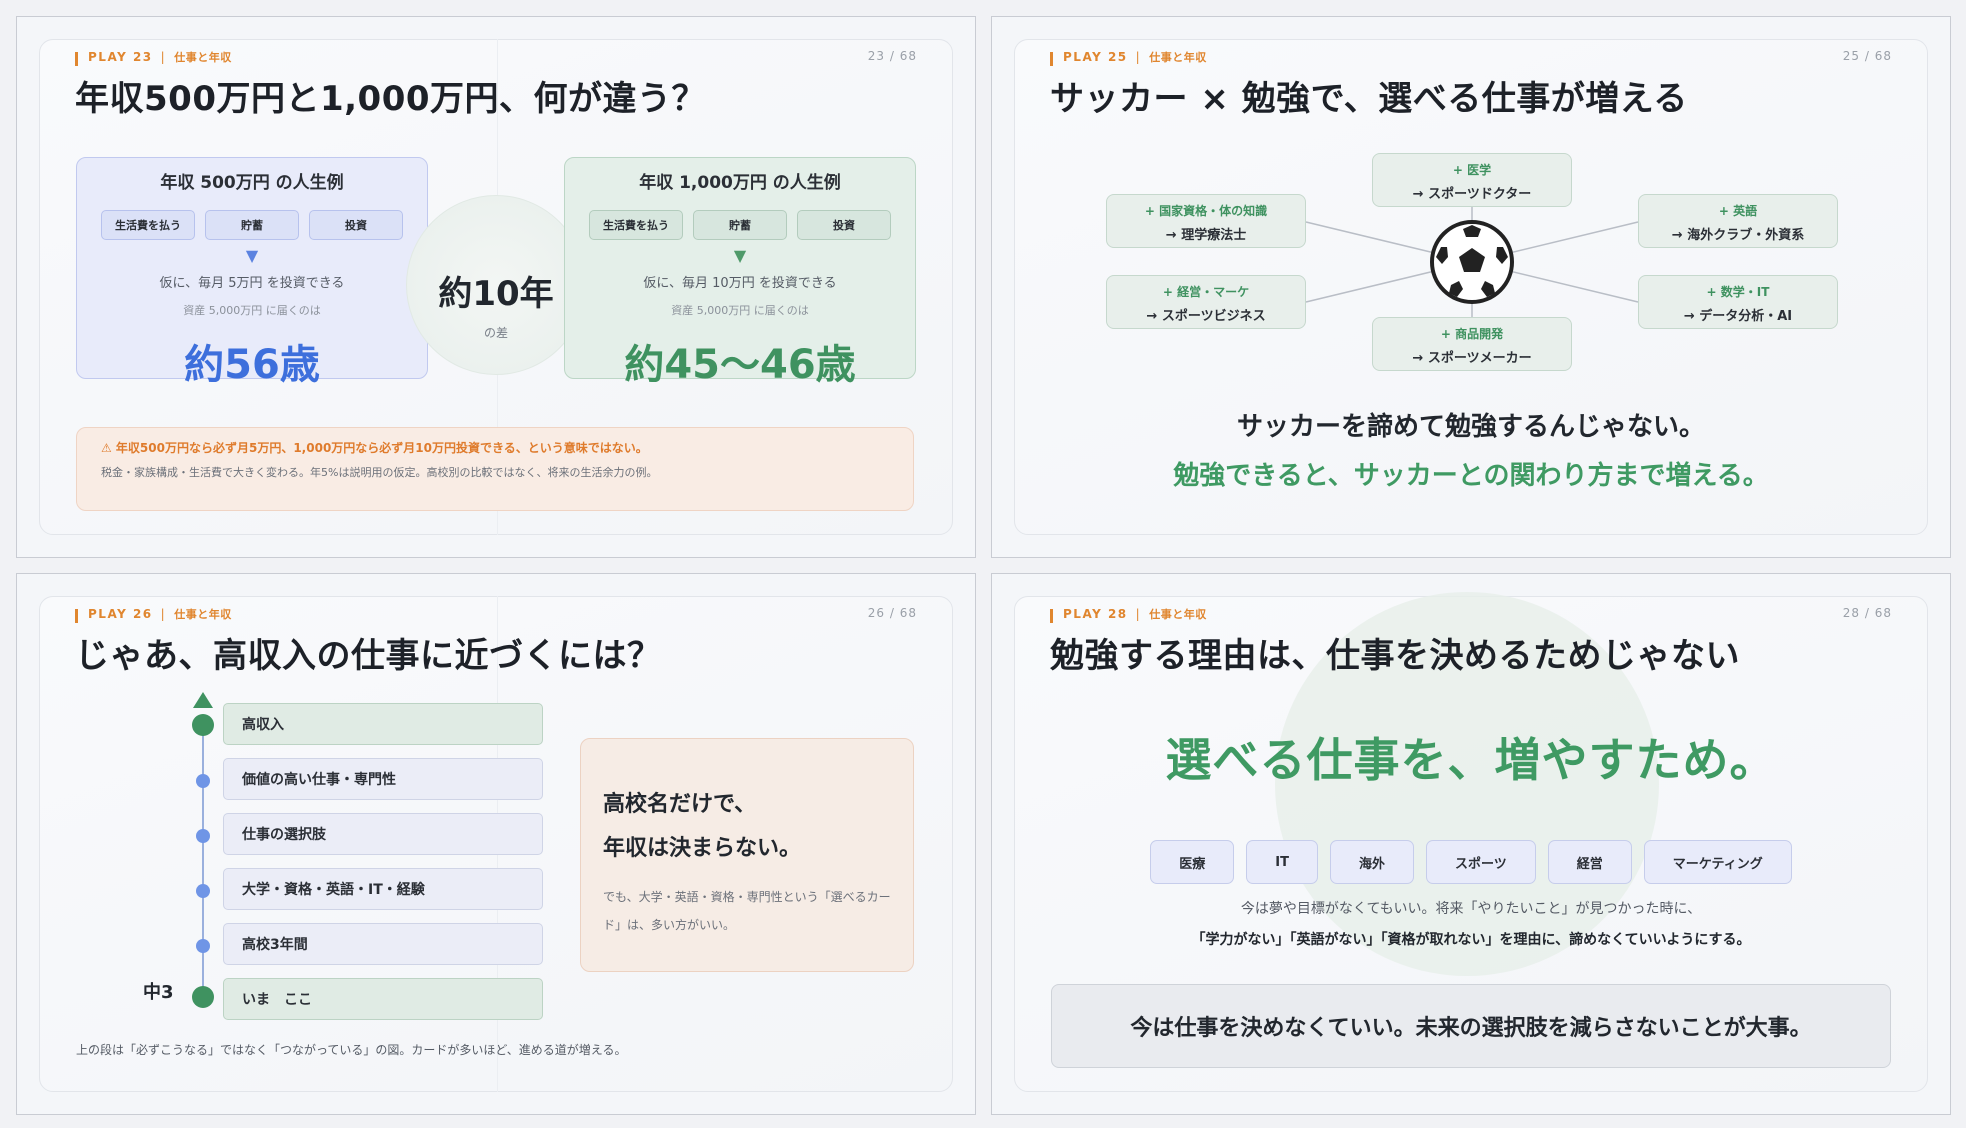  I want to click on step-high-school: 高校3年間, so click(383, 944).